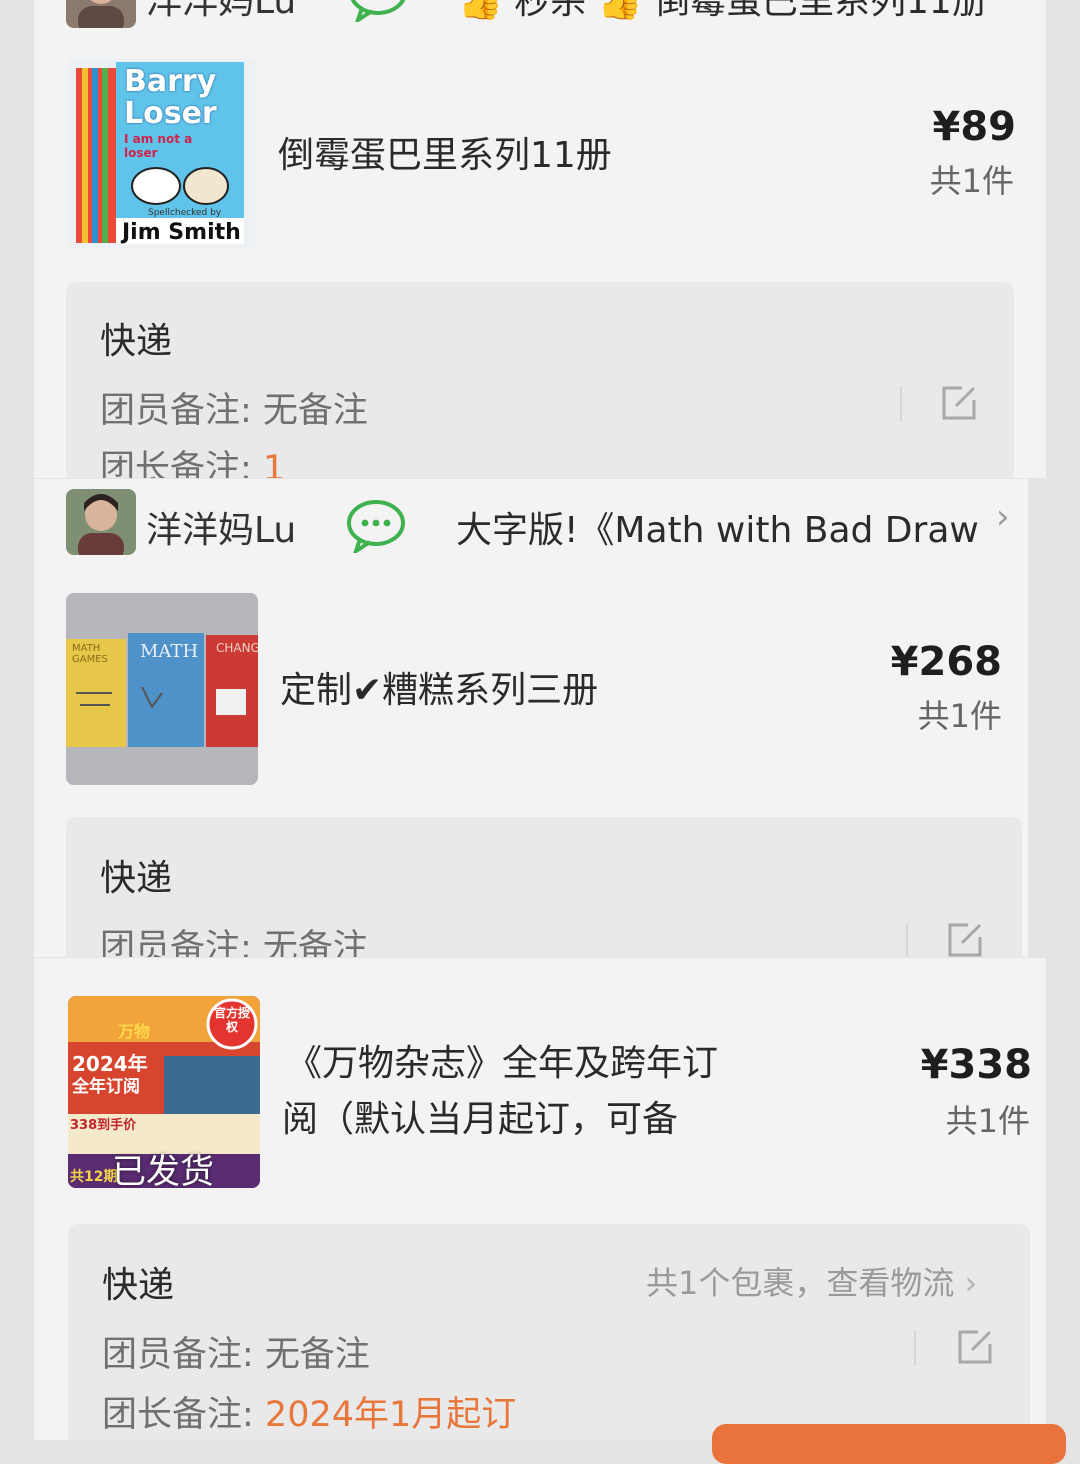 The image size is (1080, 1464). Describe the element at coordinates (480, 1120) in the screenshot. I see `product-title-line-2: 阅（默认当月起订，可备` at that location.